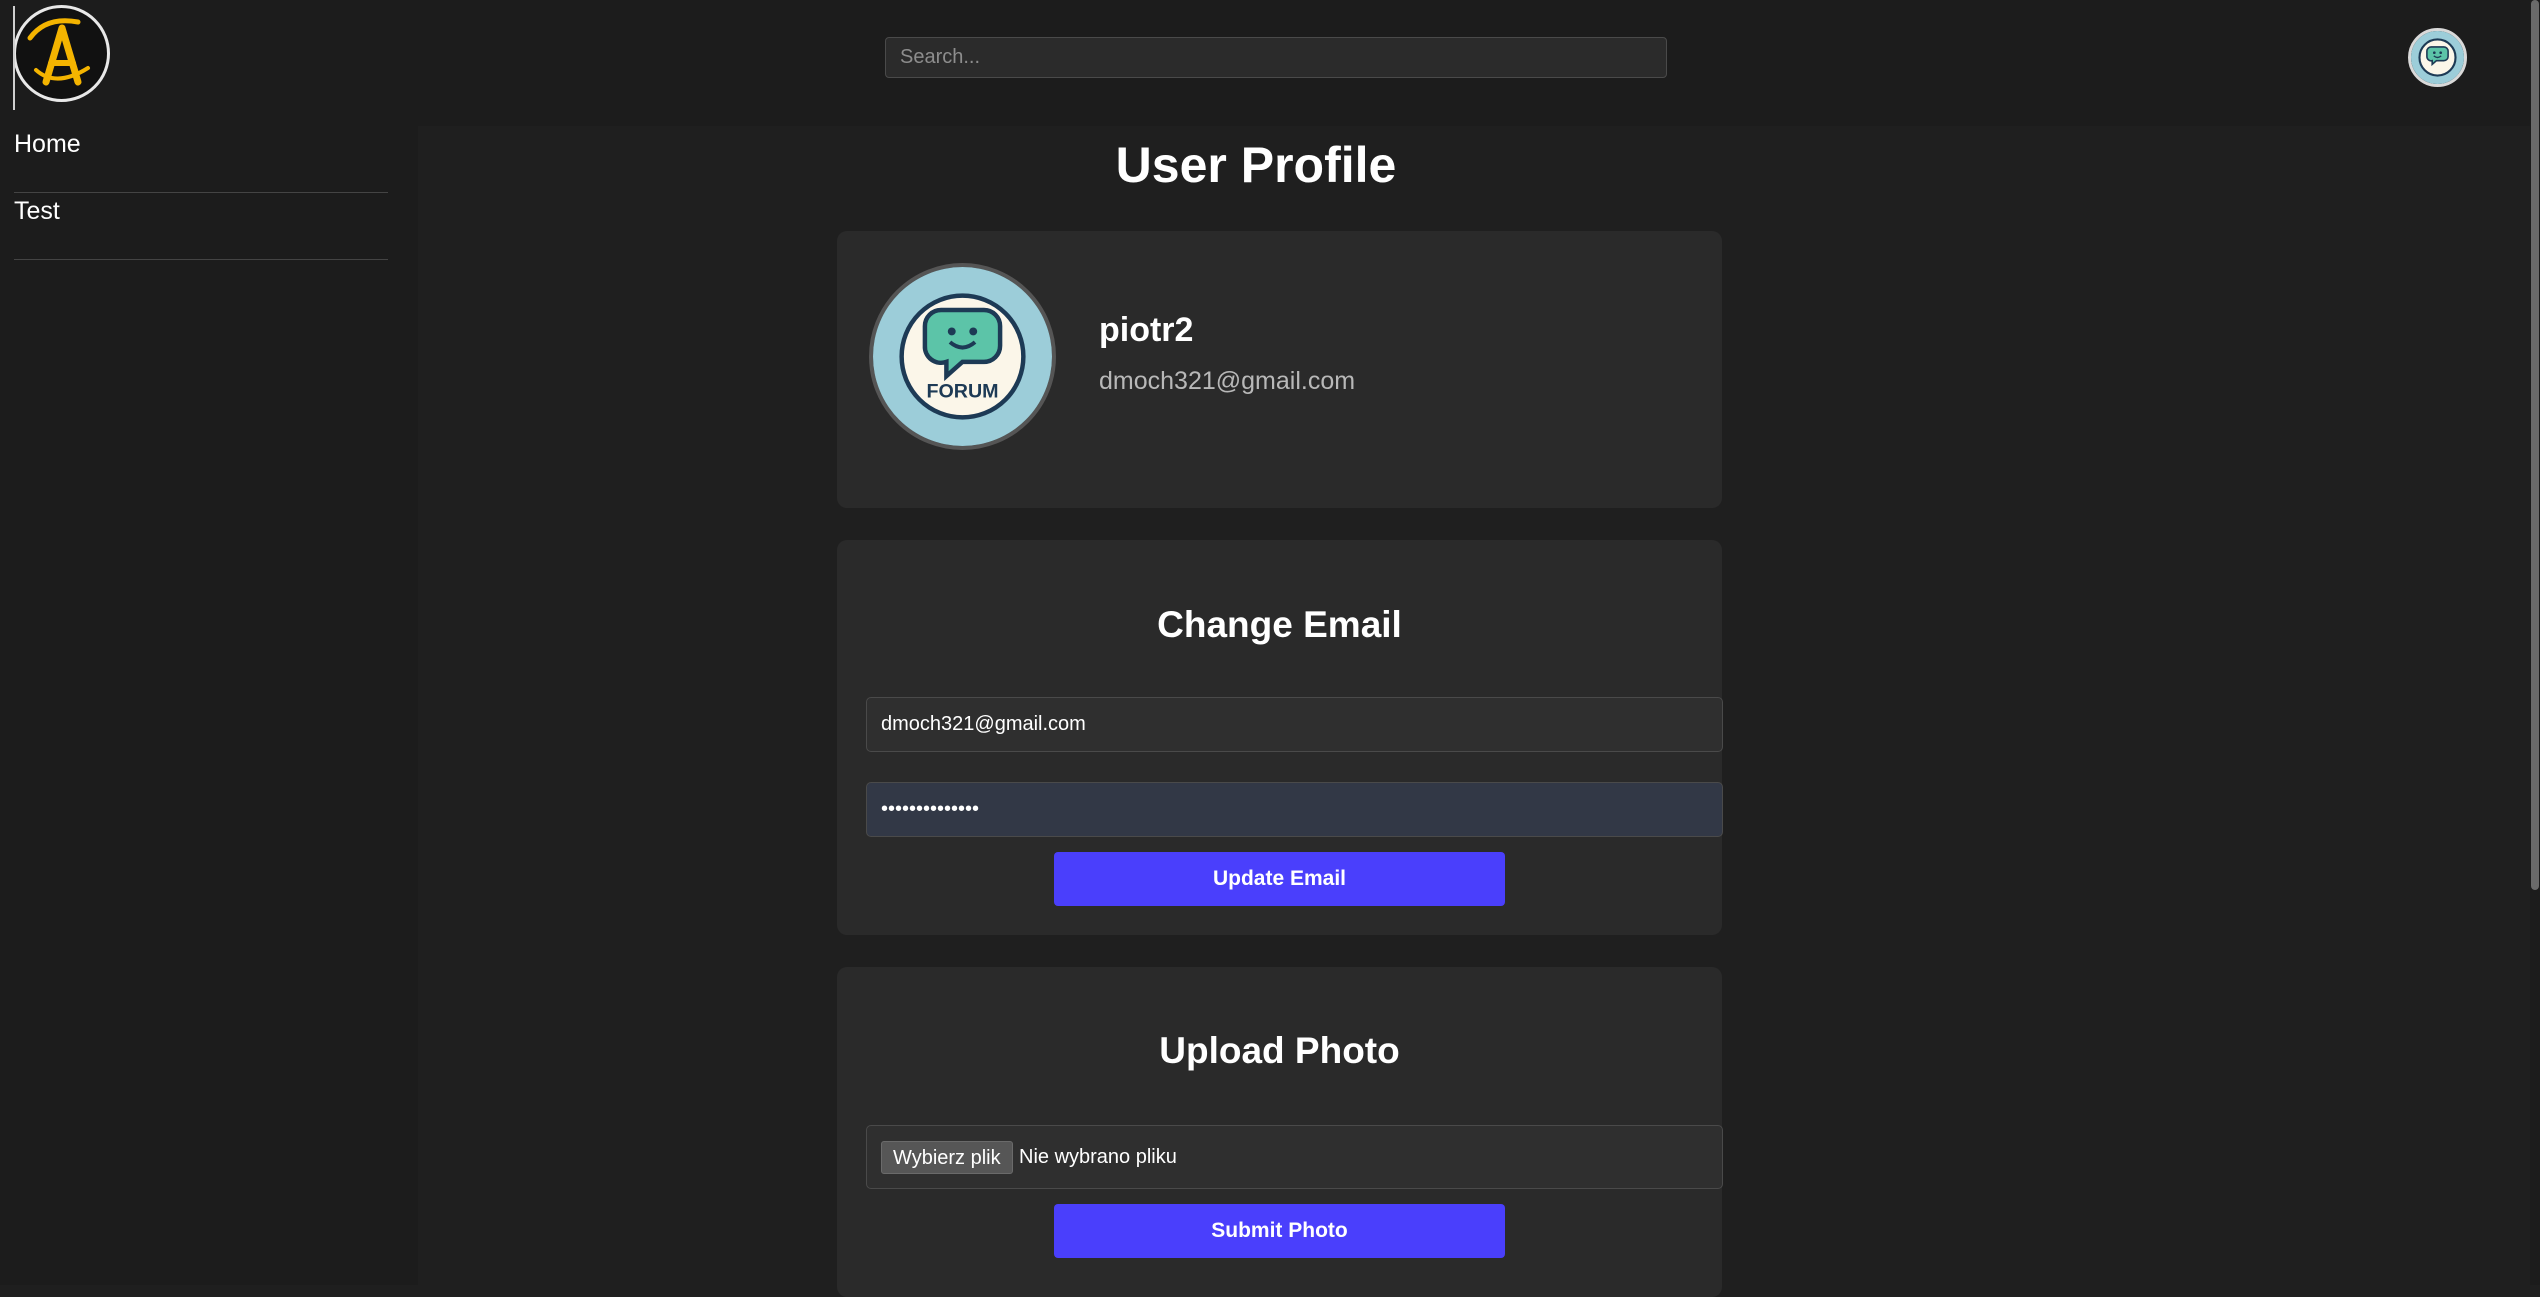 The image size is (2540, 1297). I want to click on sidebar-item-test: Test, so click(201, 226).